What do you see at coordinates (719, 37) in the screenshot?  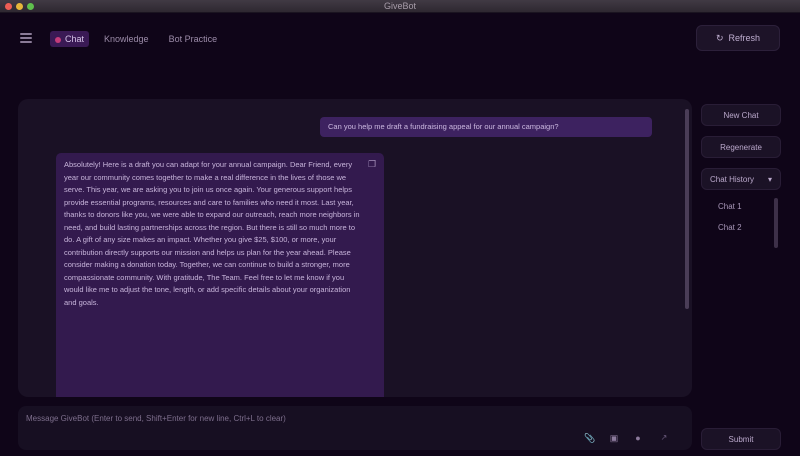 I see `refresh-icon: ↻` at bounding box center [719, 37].